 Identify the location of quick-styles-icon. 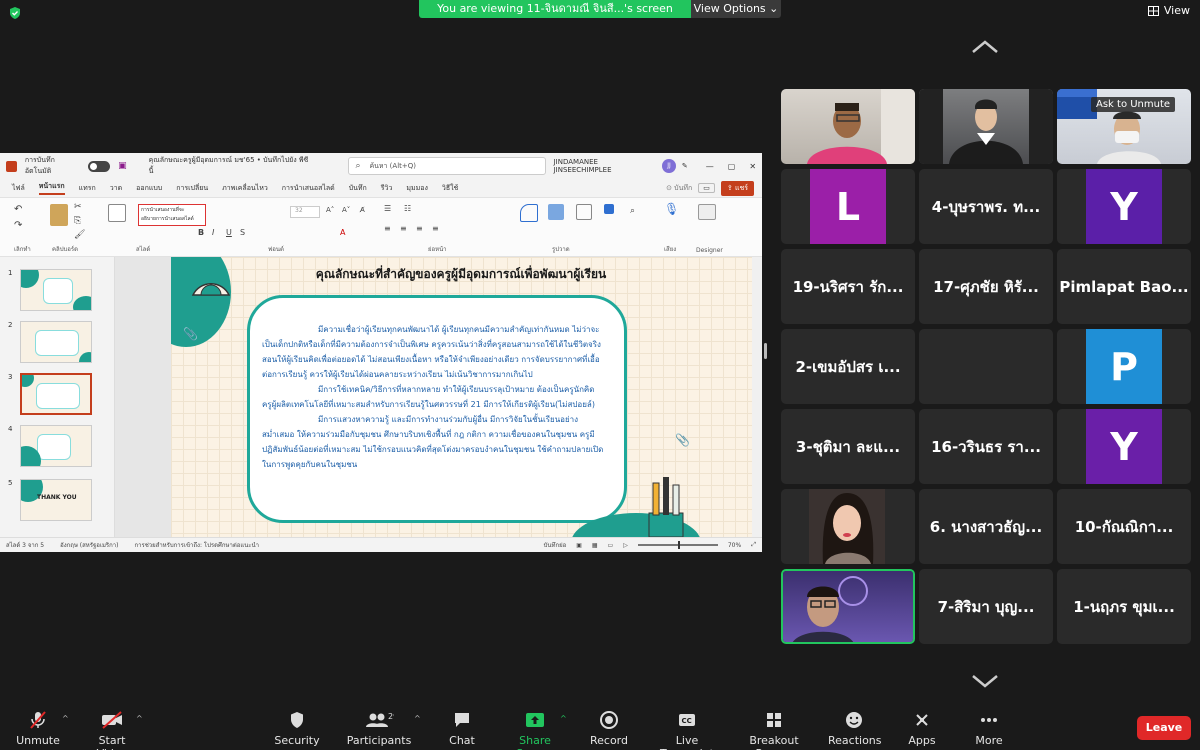
(584, 212).